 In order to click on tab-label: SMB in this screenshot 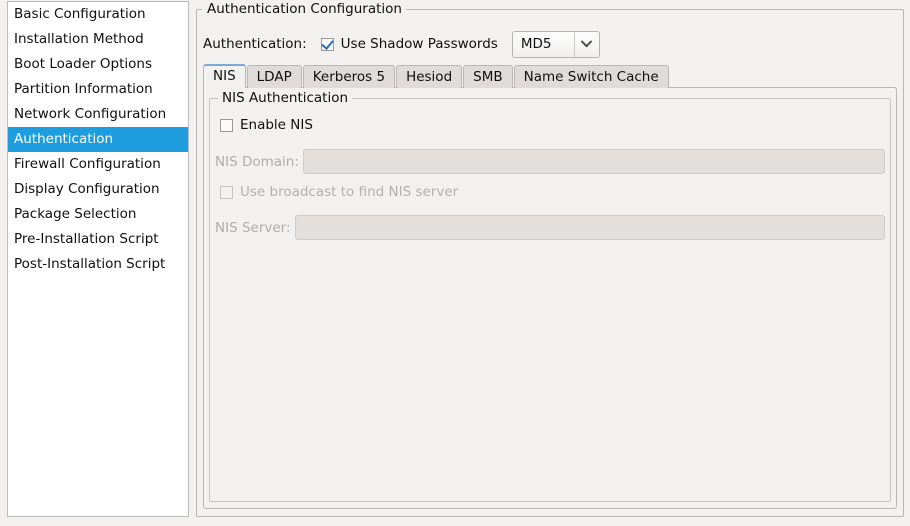, I will do `click(488, 77)`.